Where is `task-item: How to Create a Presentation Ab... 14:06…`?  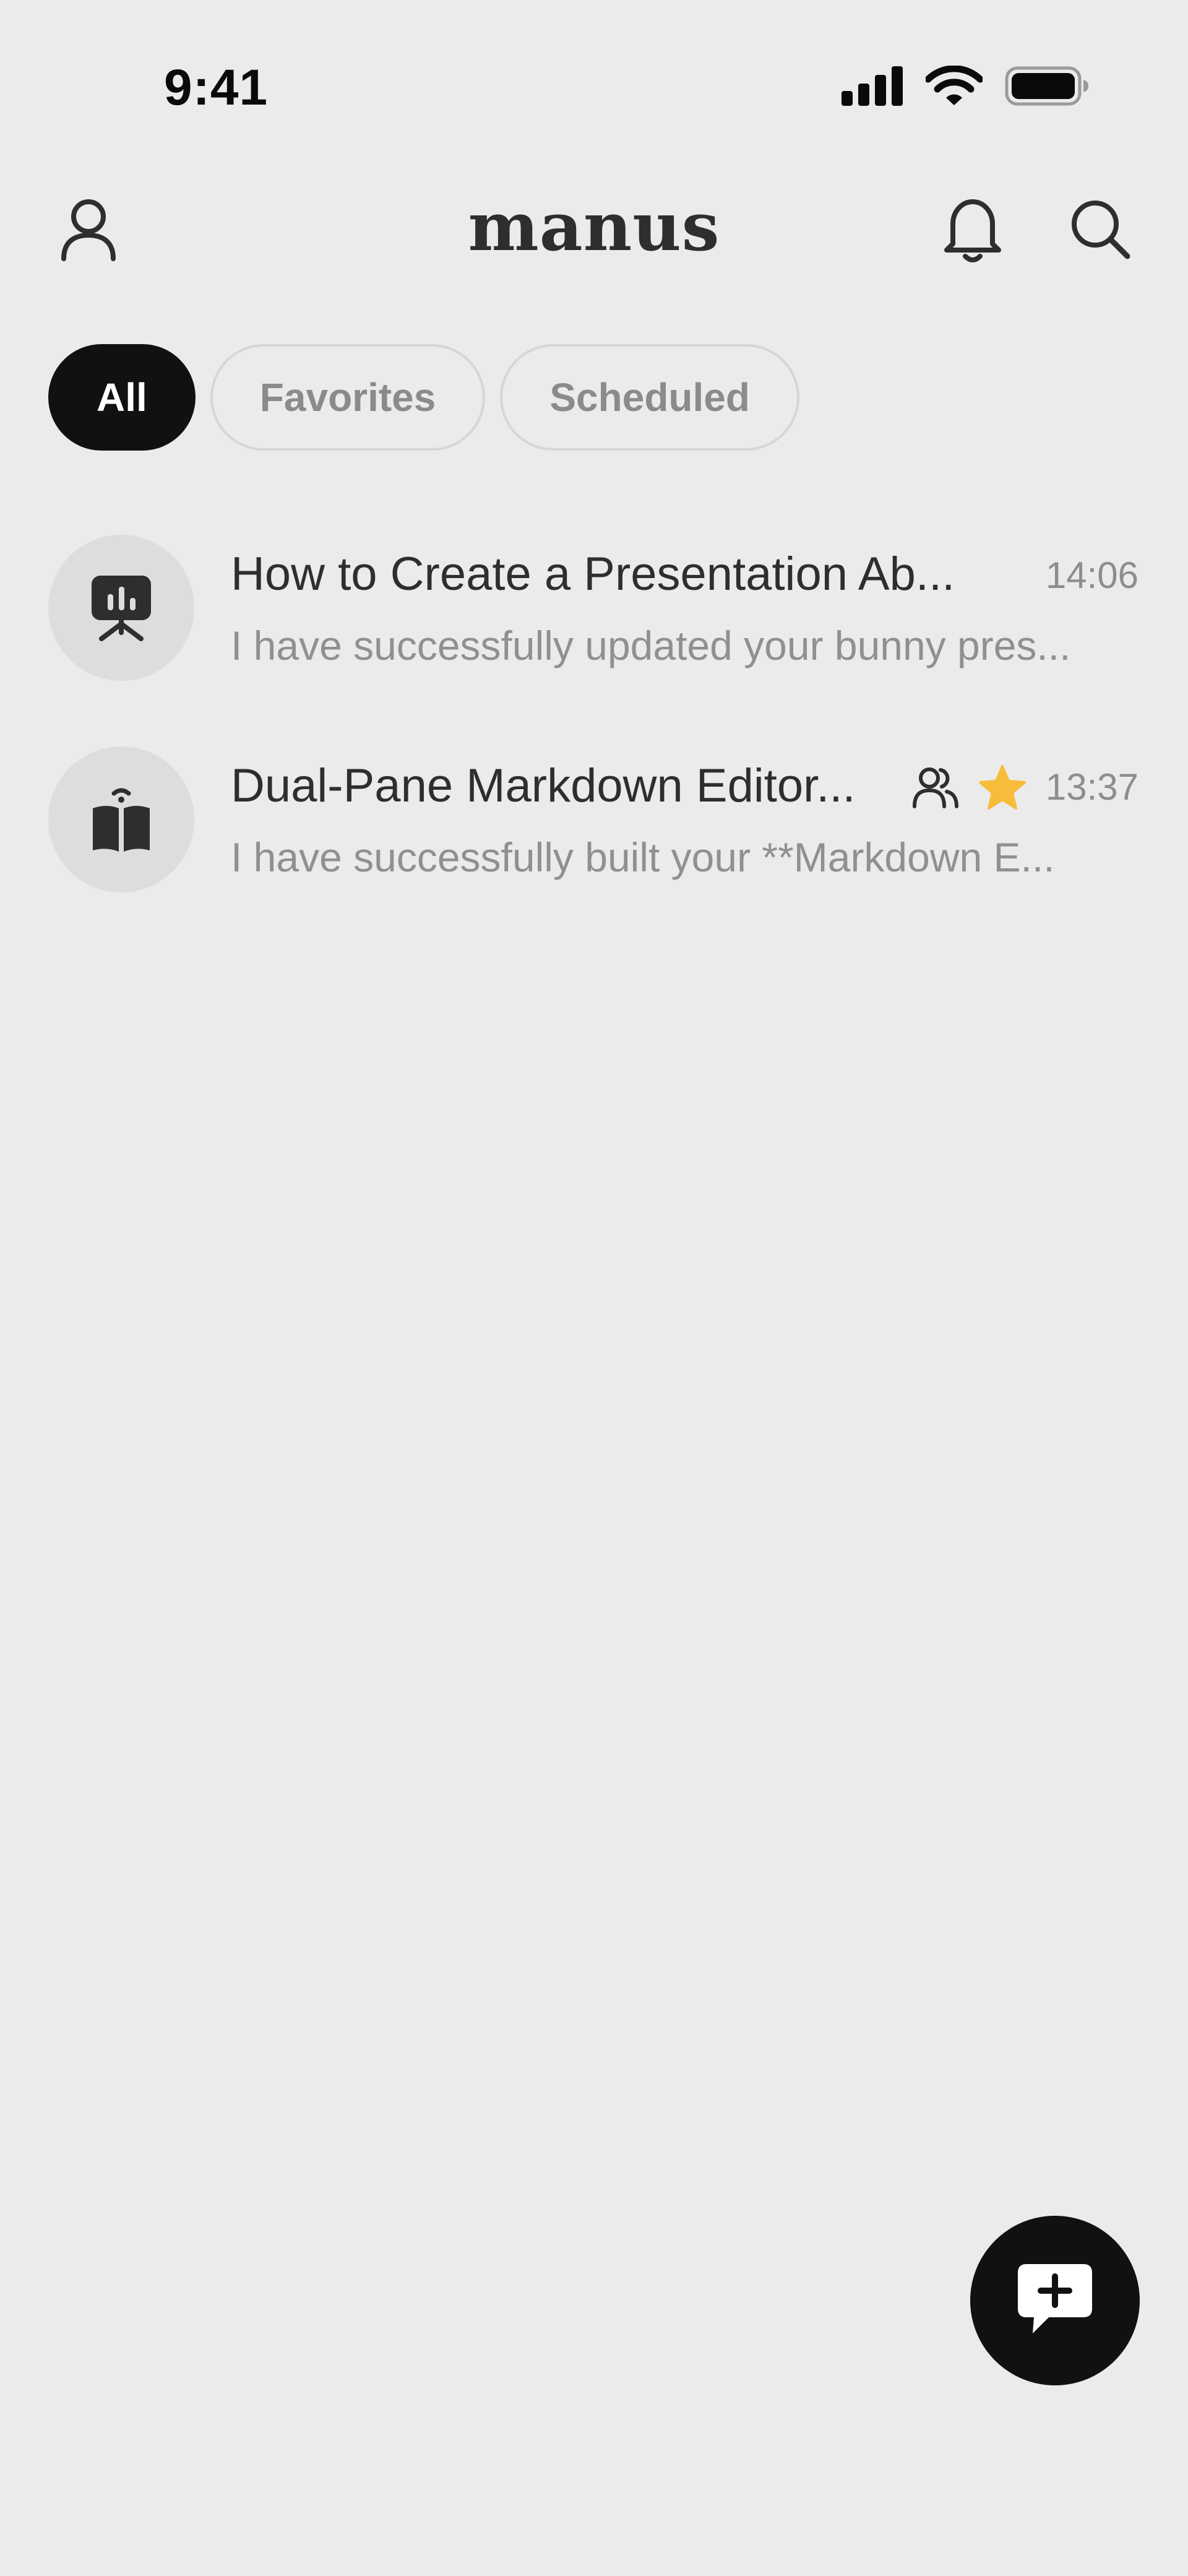
task-item: How to Create a Presentation Ab... 14:06… is located at coordinates (593, 607).